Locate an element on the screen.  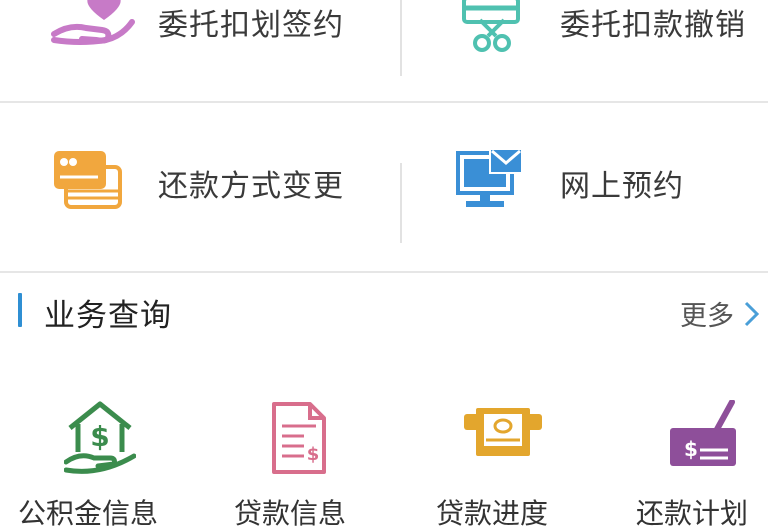
query-label: 贷款信息 is located at coordinates (290, 513).